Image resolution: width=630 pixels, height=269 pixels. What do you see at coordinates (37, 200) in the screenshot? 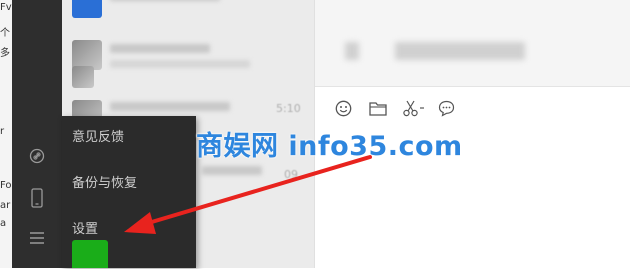
I see `phone-icon` at bounding box center [37, 200].